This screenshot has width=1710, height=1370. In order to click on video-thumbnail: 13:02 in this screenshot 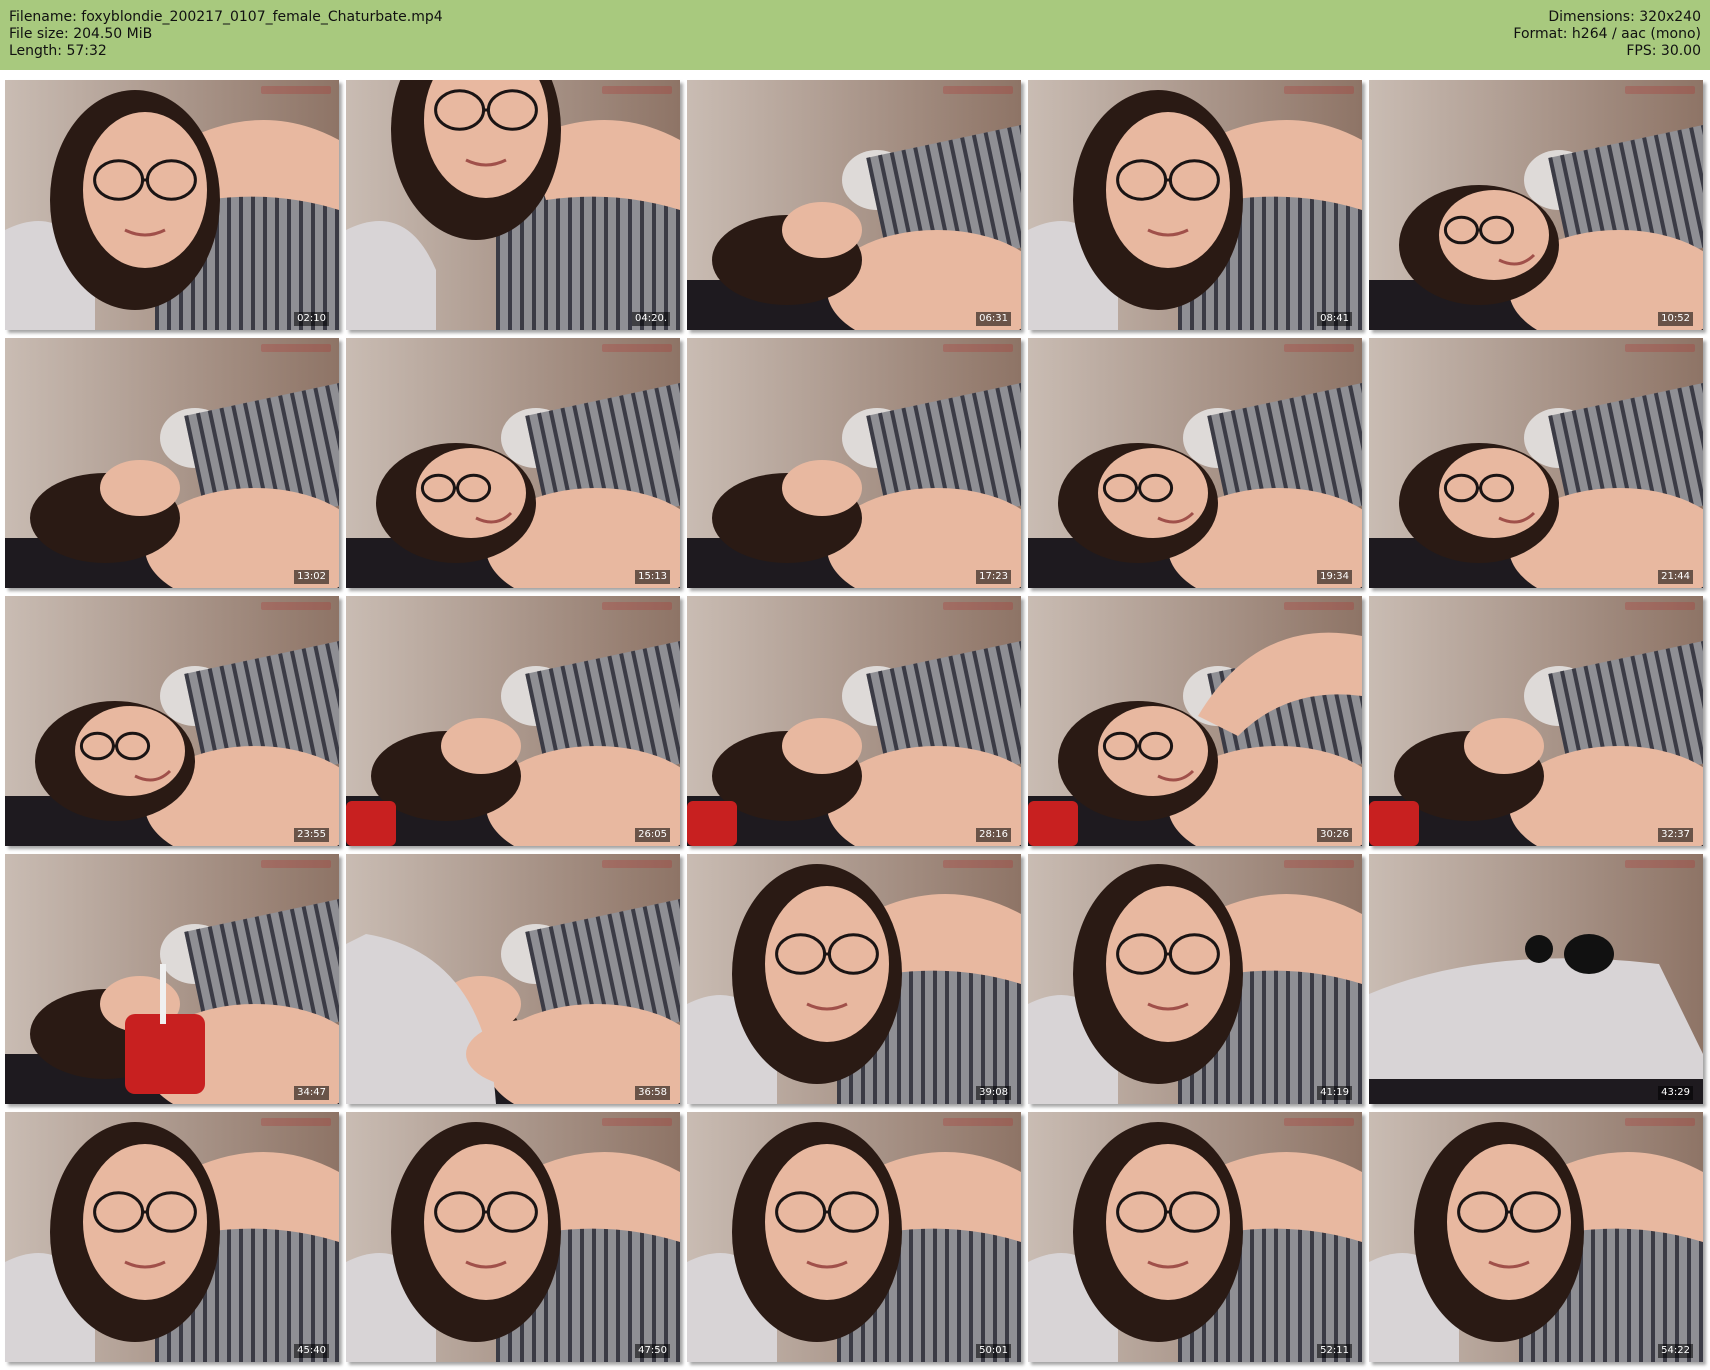, I will do `click(172, 463)`.